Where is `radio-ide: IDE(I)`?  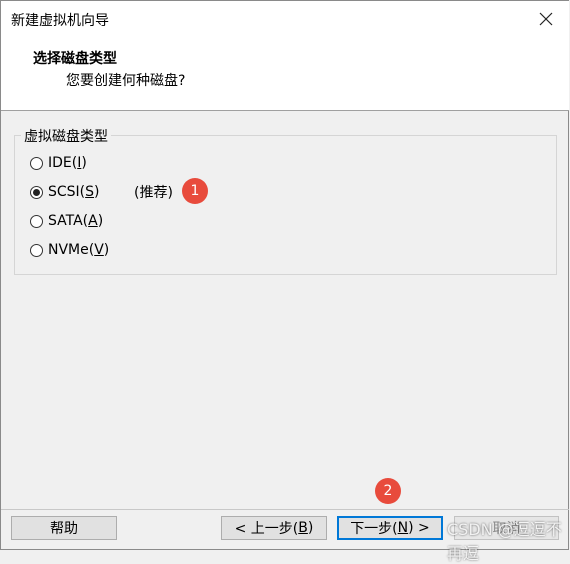
radio-ide: IDE(I) is located at coordinates (58, 163).